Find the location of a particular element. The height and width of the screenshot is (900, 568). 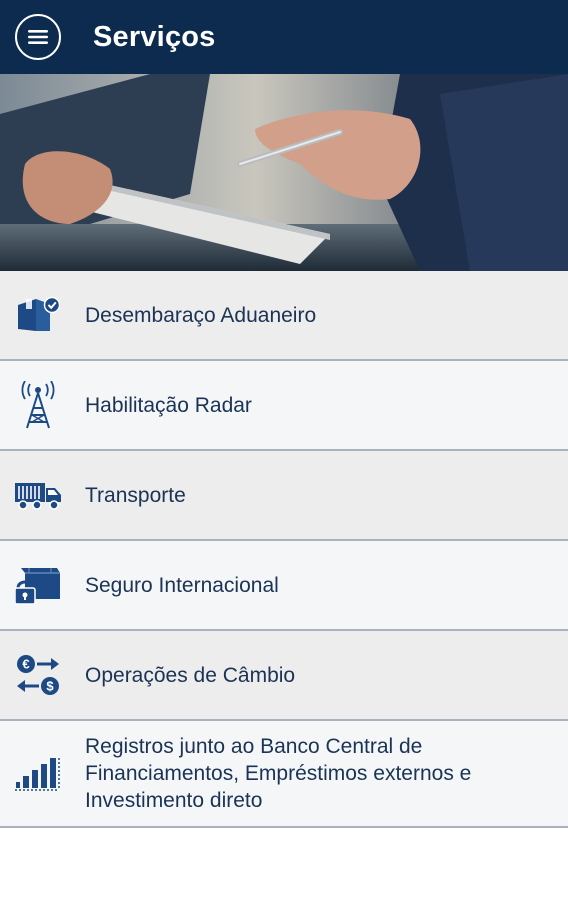

service-label: Transporte is located at coordinates (135, 495).